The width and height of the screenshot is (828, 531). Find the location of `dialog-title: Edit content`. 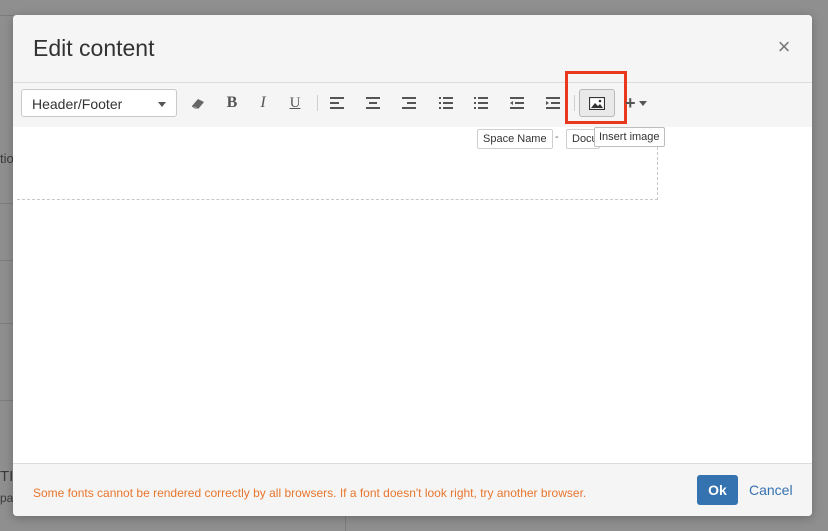

dialog-title: Edit content is located at coordinates (94, 48).